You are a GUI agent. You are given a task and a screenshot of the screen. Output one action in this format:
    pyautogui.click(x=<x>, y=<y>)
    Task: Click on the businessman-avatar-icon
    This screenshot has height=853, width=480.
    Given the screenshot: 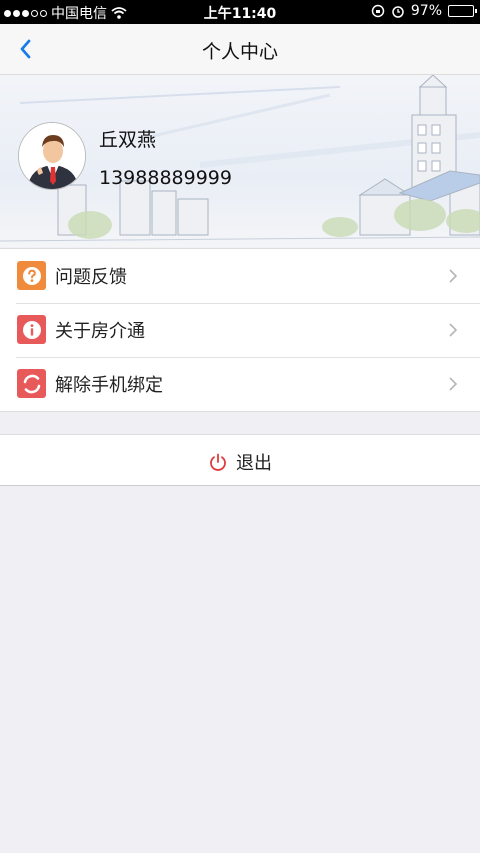 What is the action you would take?
    pyautogui.click(x=52, y=156)
    